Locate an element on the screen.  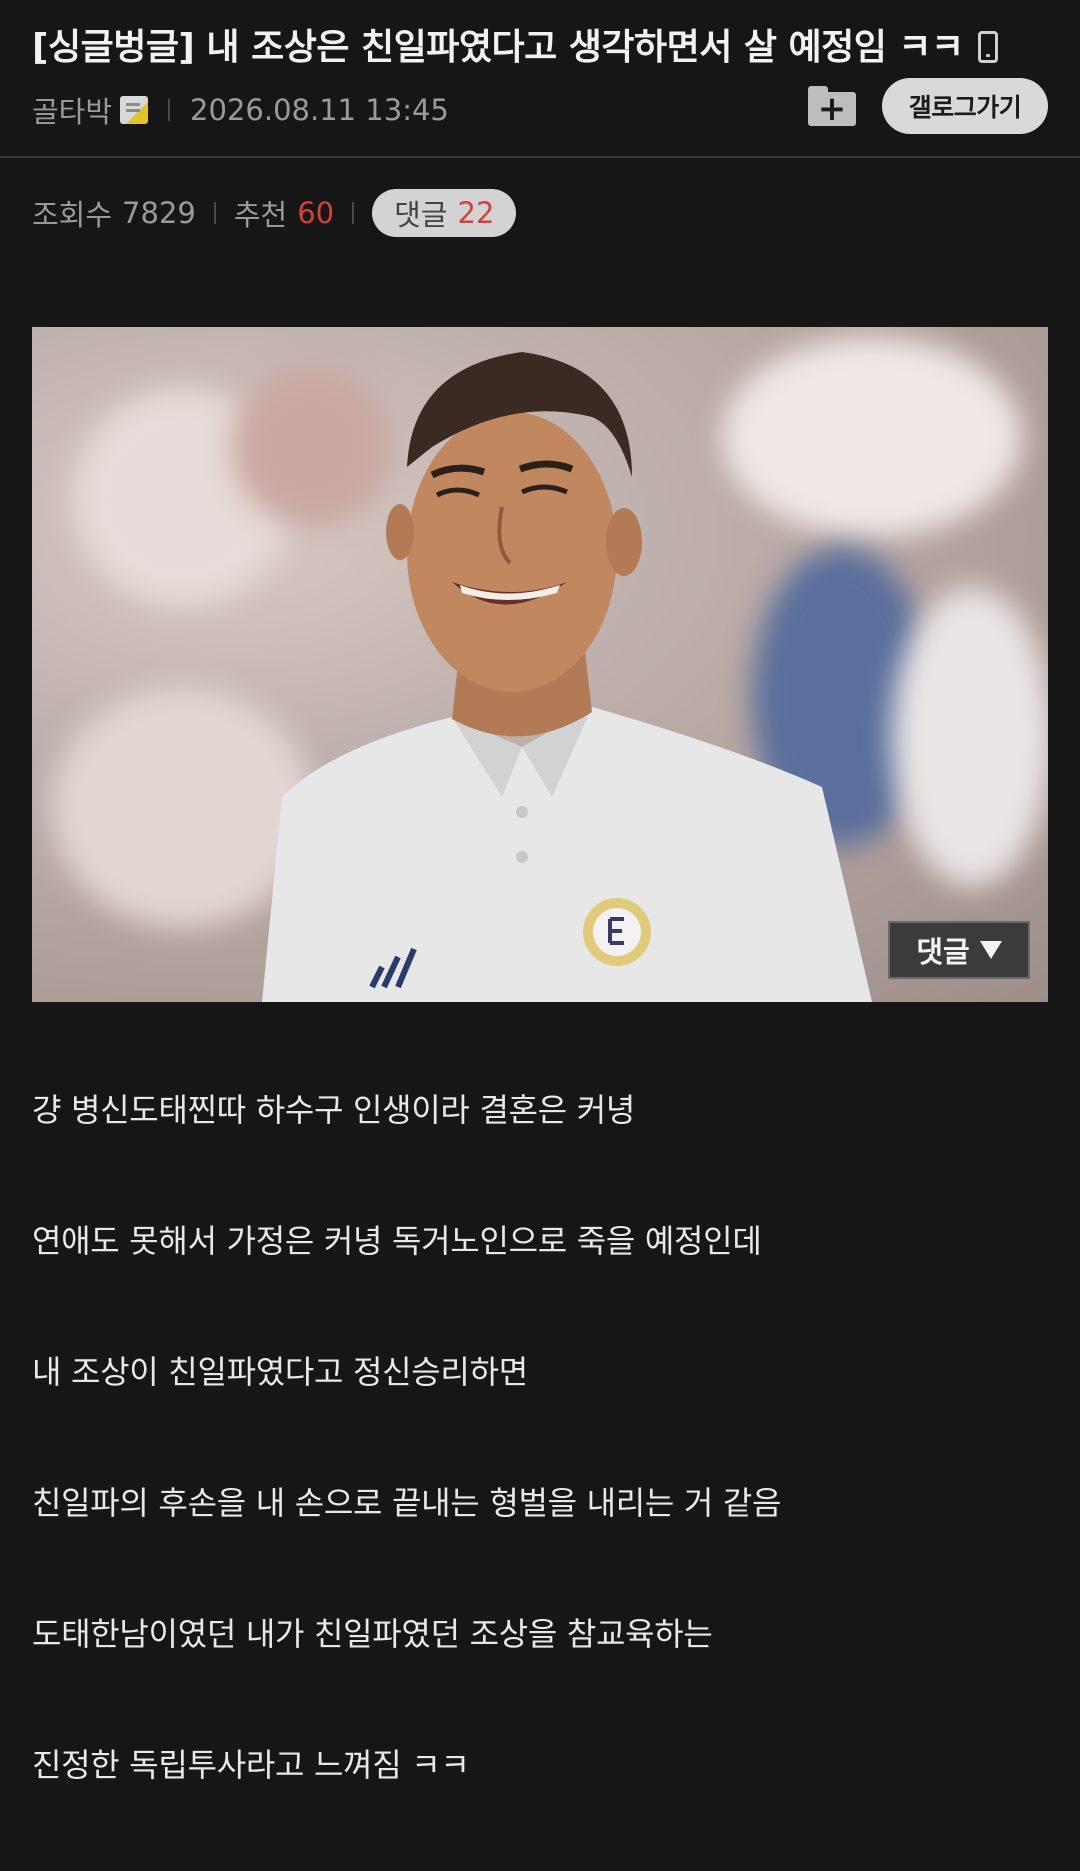
post-title: [싱글벙글] 내 조상은 친일파였다고 생각하면서 살 예정임 ㅋㅋ is located at coordinates (532, 48).